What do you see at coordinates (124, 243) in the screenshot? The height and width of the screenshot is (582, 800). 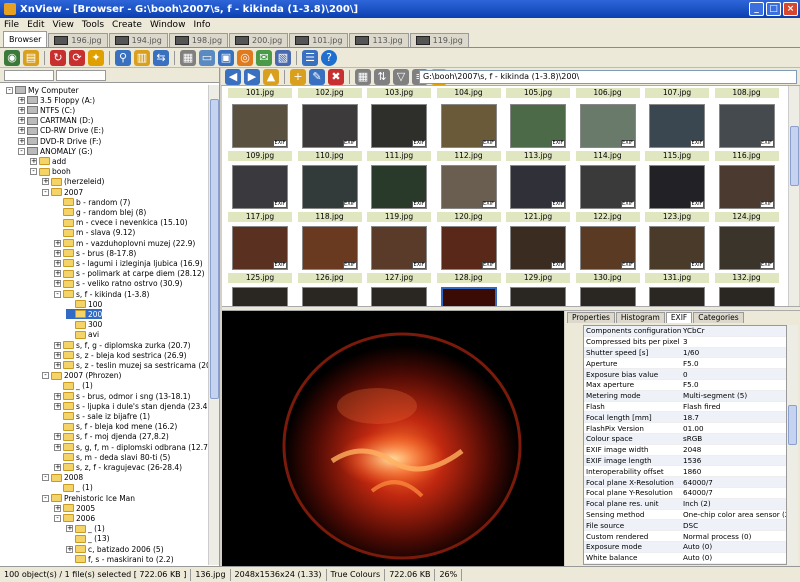 I see `tree-item: + m - vazduhoplovni muzej (22.9)` at bounding box center [124, 243].